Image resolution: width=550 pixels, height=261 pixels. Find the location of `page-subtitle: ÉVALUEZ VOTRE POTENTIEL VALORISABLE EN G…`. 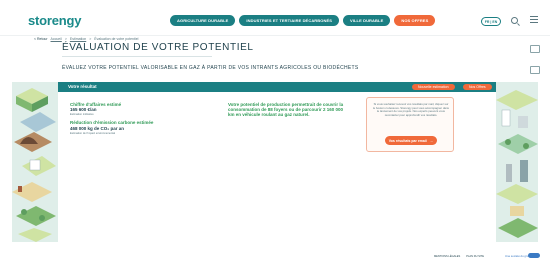

page-subtitle: ÉVALUEZ VOTRE POTENTIEL VALORISABLE EN G… is located at coordinates (210, 68).